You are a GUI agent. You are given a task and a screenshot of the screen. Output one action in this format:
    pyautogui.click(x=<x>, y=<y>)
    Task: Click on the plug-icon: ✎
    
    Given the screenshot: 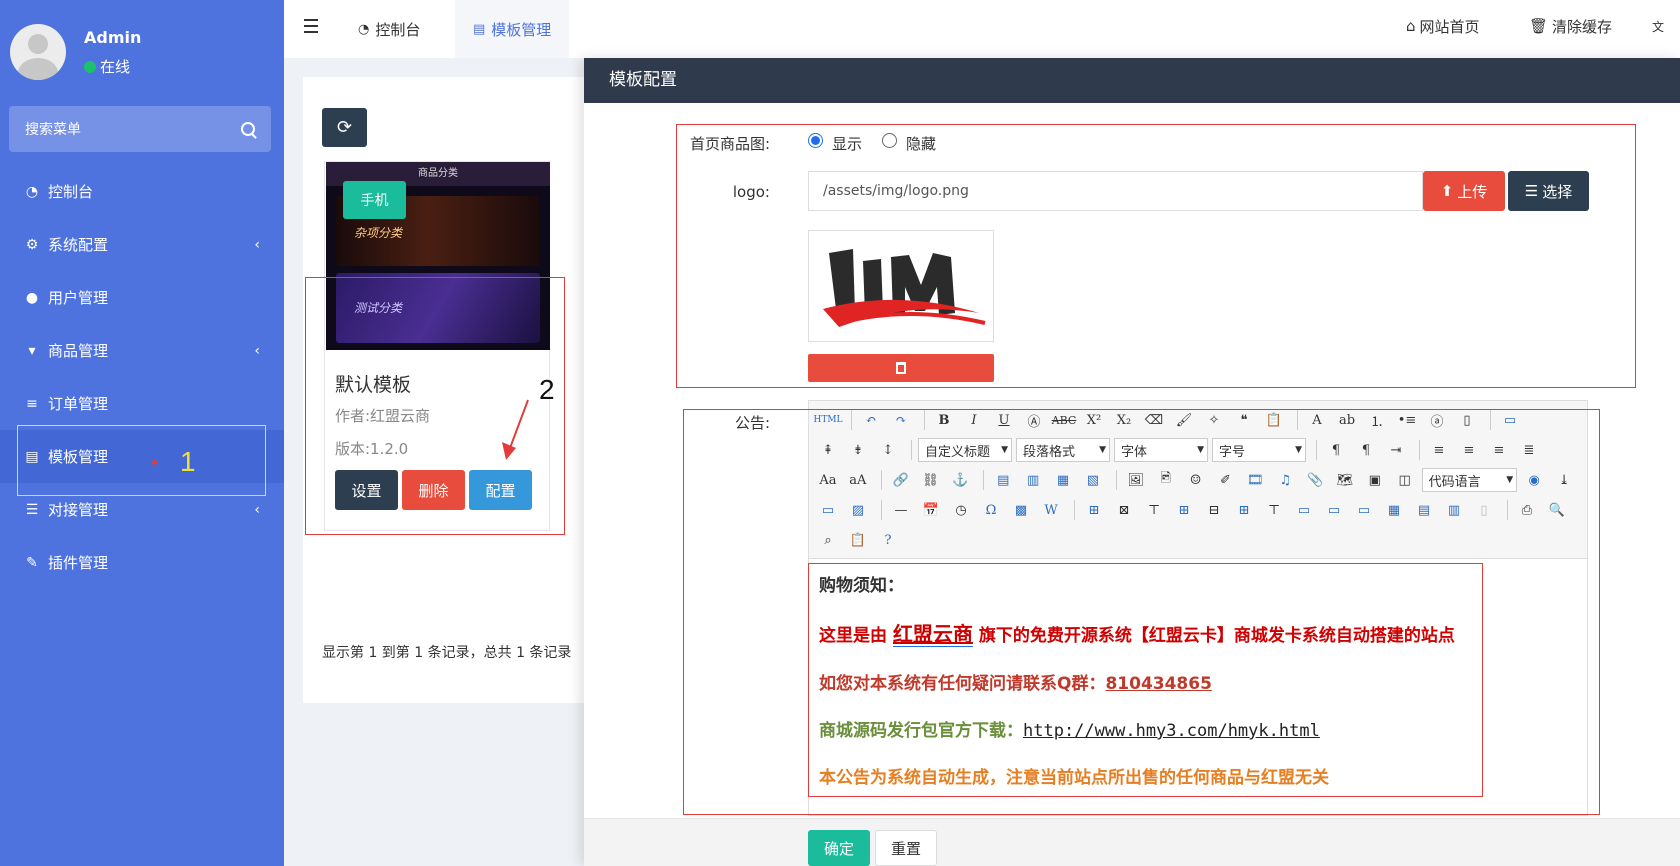 What is the action you would take?
    pyautogui.click(x=32, y=562)
    